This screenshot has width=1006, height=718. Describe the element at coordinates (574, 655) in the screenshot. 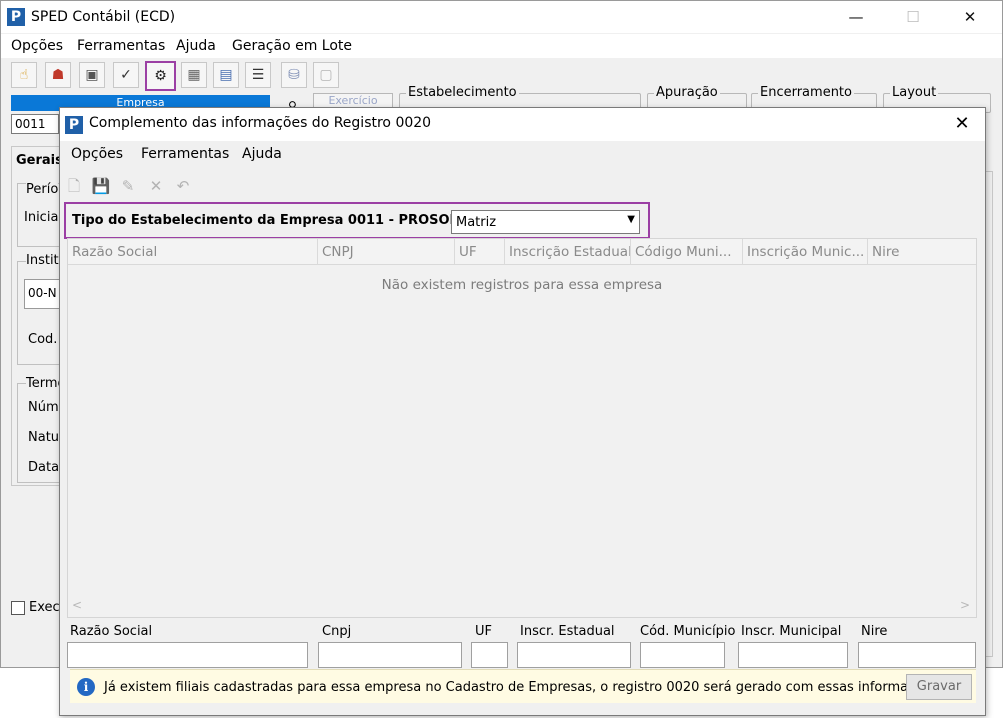

I see `inscr-estadual-field` at that location.